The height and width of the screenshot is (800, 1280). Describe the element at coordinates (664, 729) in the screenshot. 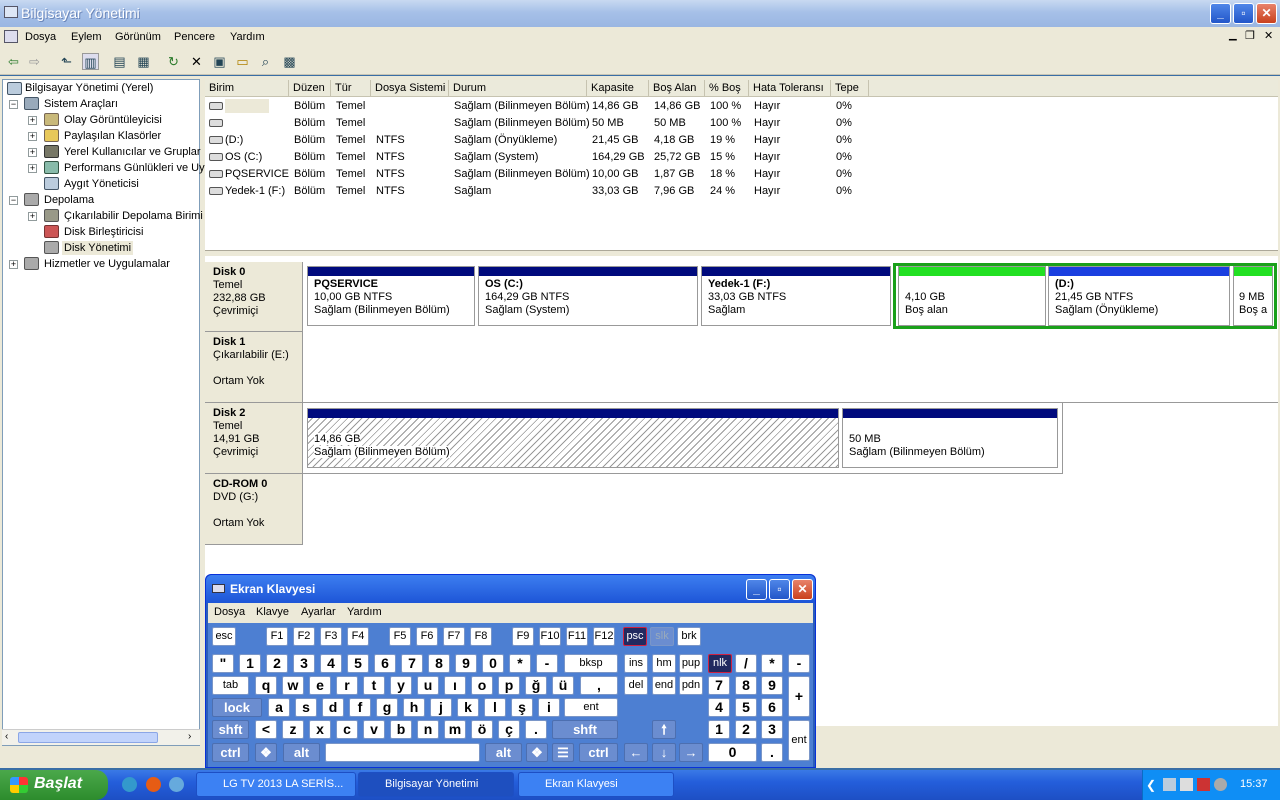

I see `key-up-arrow: 🠕` at that location.